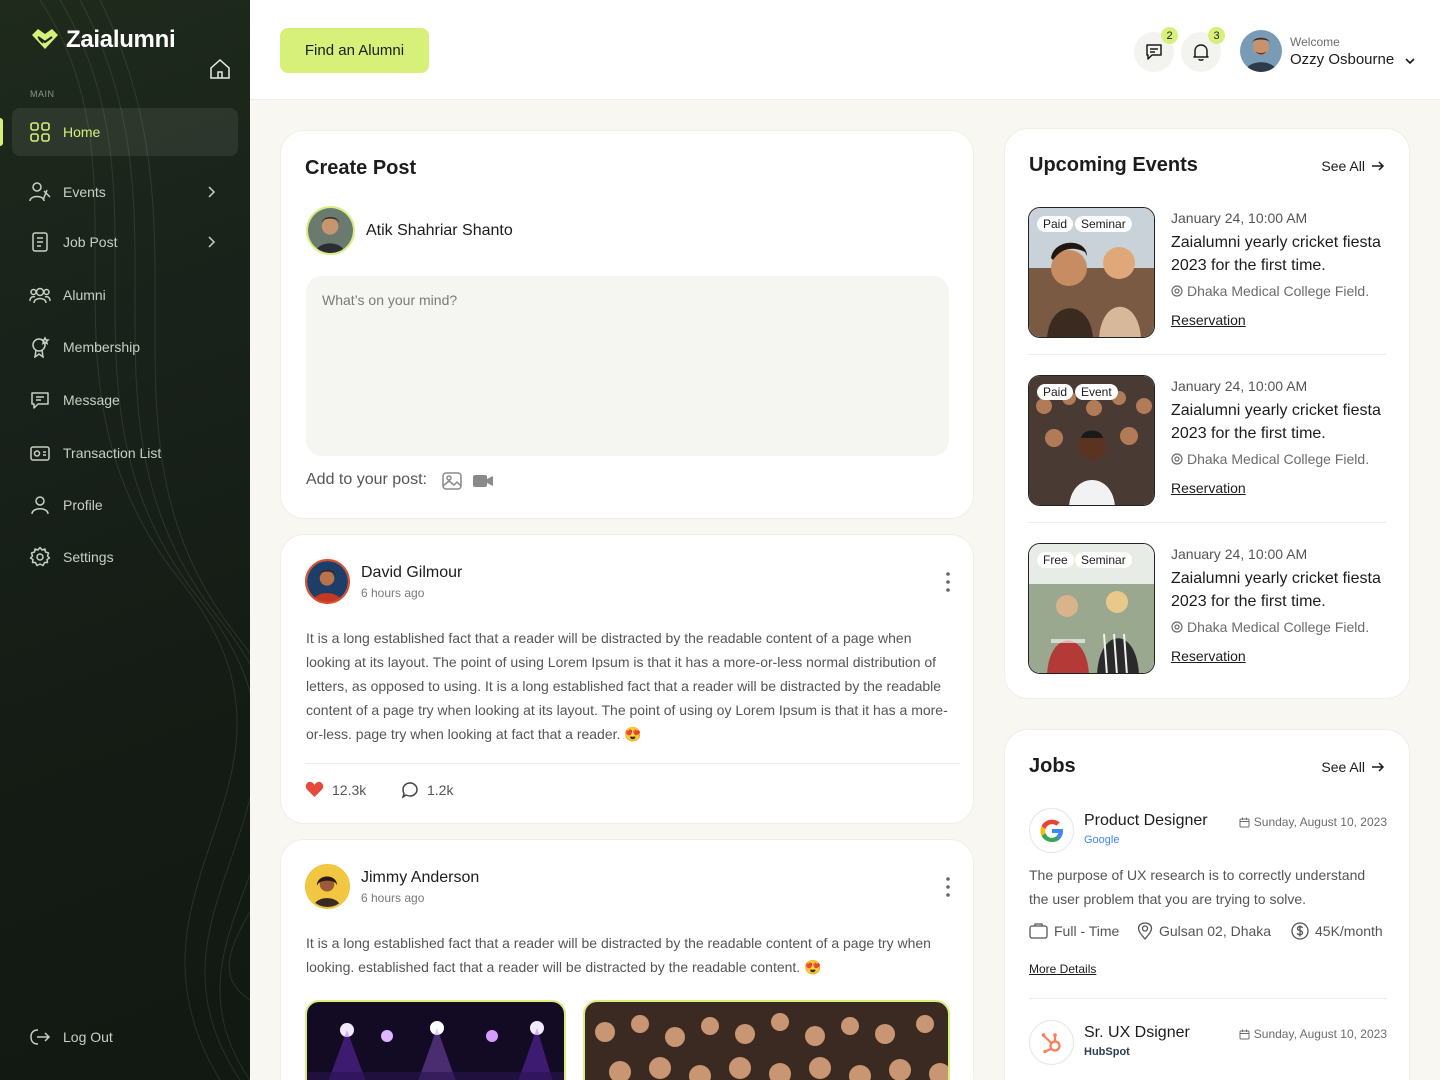  I want to click on video-upload-icon, so click(483, 481).